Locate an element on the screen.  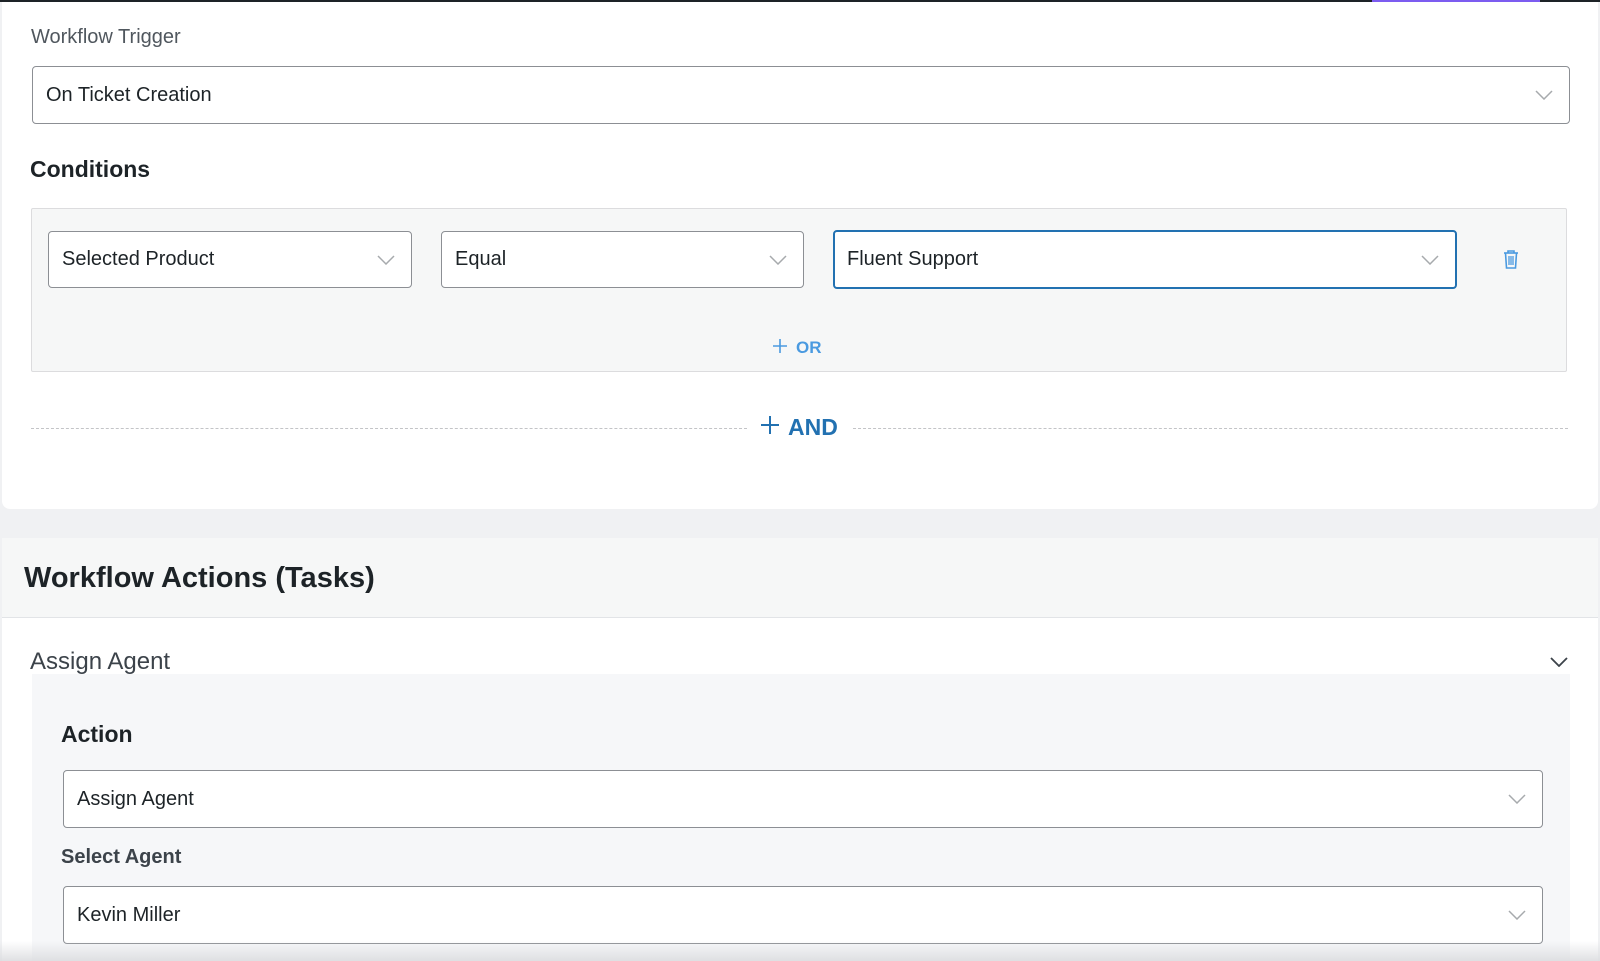
or-label: OR is located at coordinates (809, 347).